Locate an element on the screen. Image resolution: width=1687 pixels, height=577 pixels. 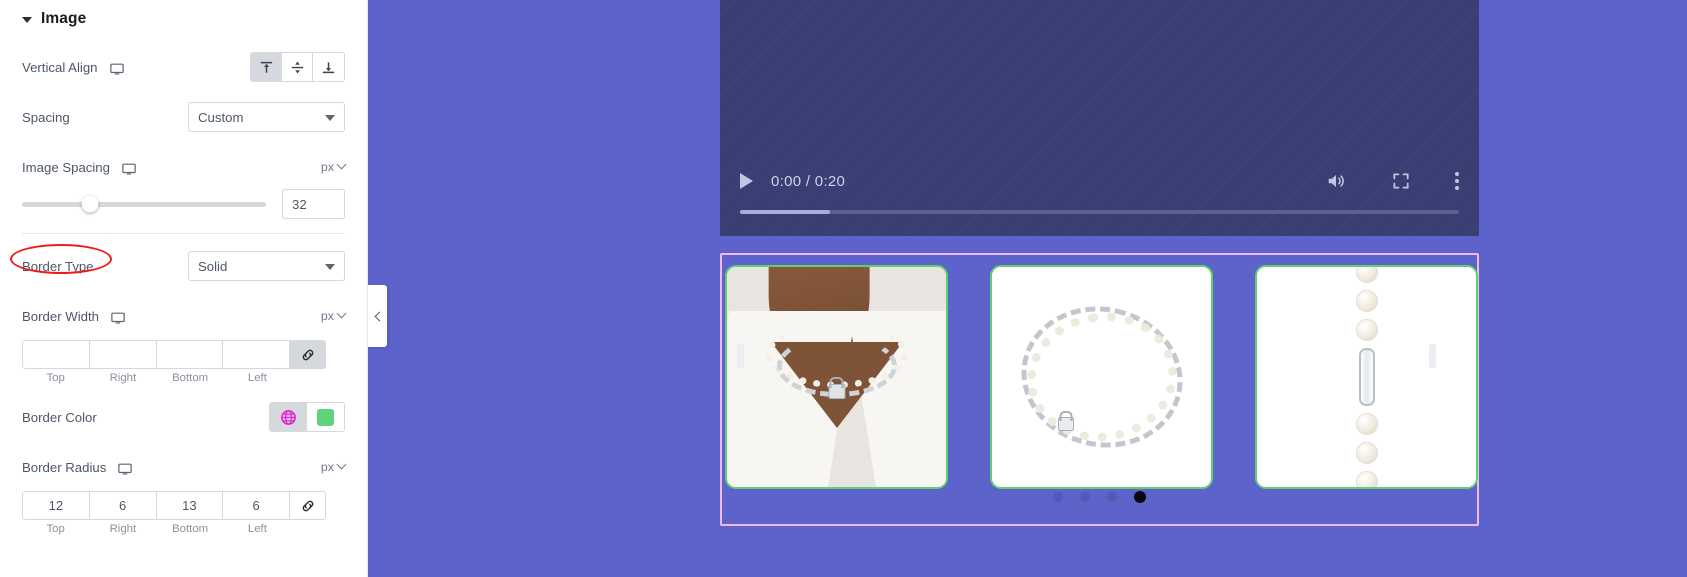
border-radius-unit-toggle: px is located at coordinates (333, 466).